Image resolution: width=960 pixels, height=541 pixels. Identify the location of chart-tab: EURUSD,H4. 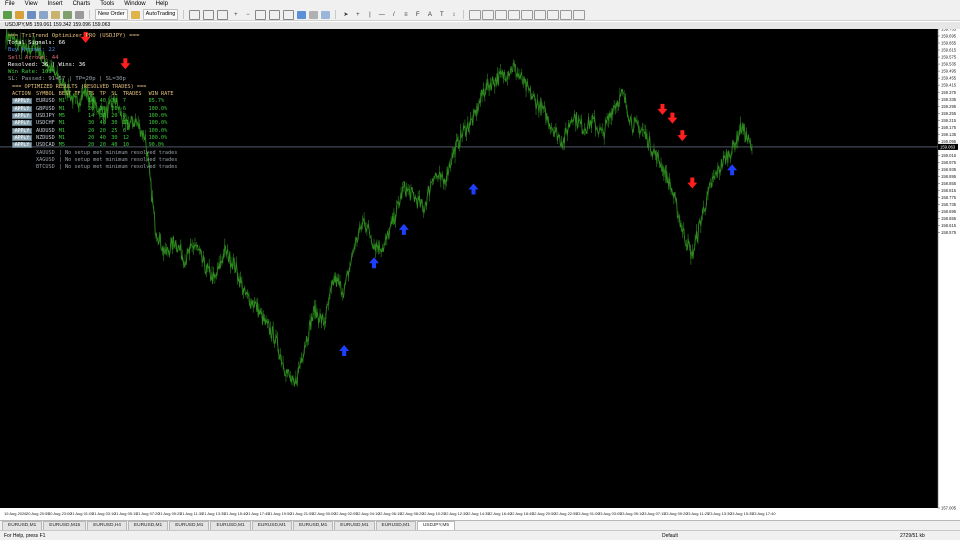
(107, 525).